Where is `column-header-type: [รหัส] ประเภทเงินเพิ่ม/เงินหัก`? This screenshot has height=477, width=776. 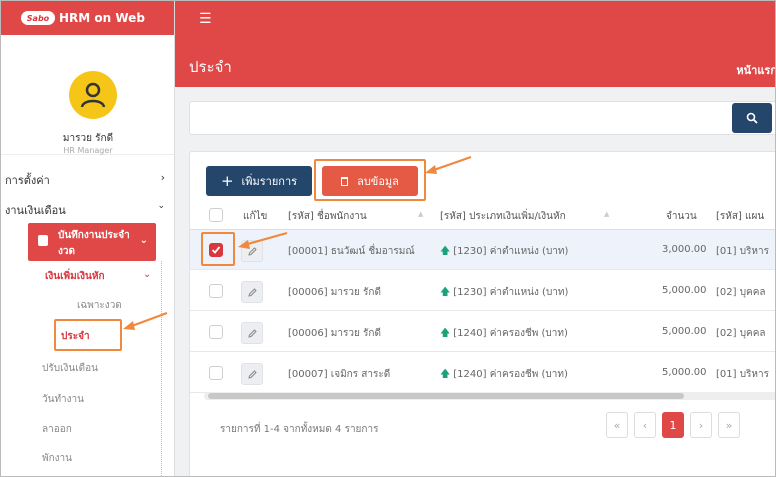
column-header-type: [รหัส] ประเภทเงินเพิ่ม/เงินหัก is located at coordinates (503, 216).